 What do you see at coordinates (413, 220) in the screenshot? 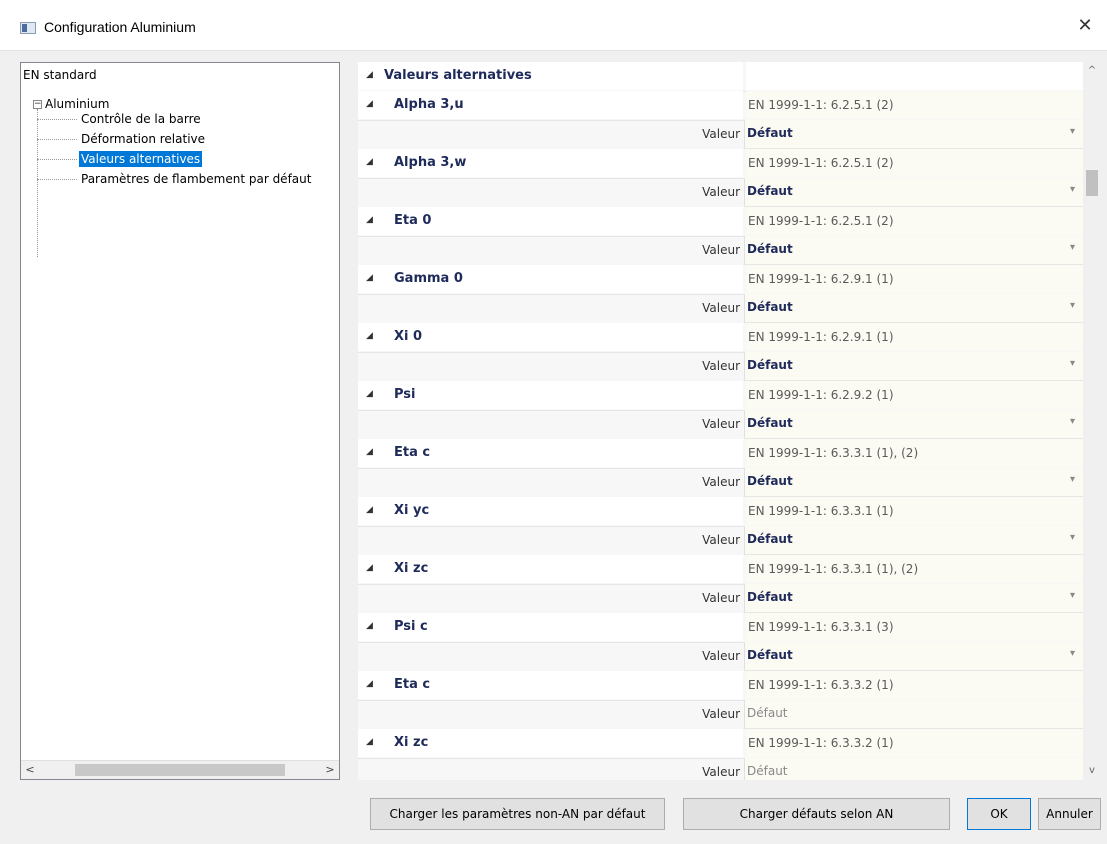
I see `param-name: Eta 0` at bounding box center [413, 220].